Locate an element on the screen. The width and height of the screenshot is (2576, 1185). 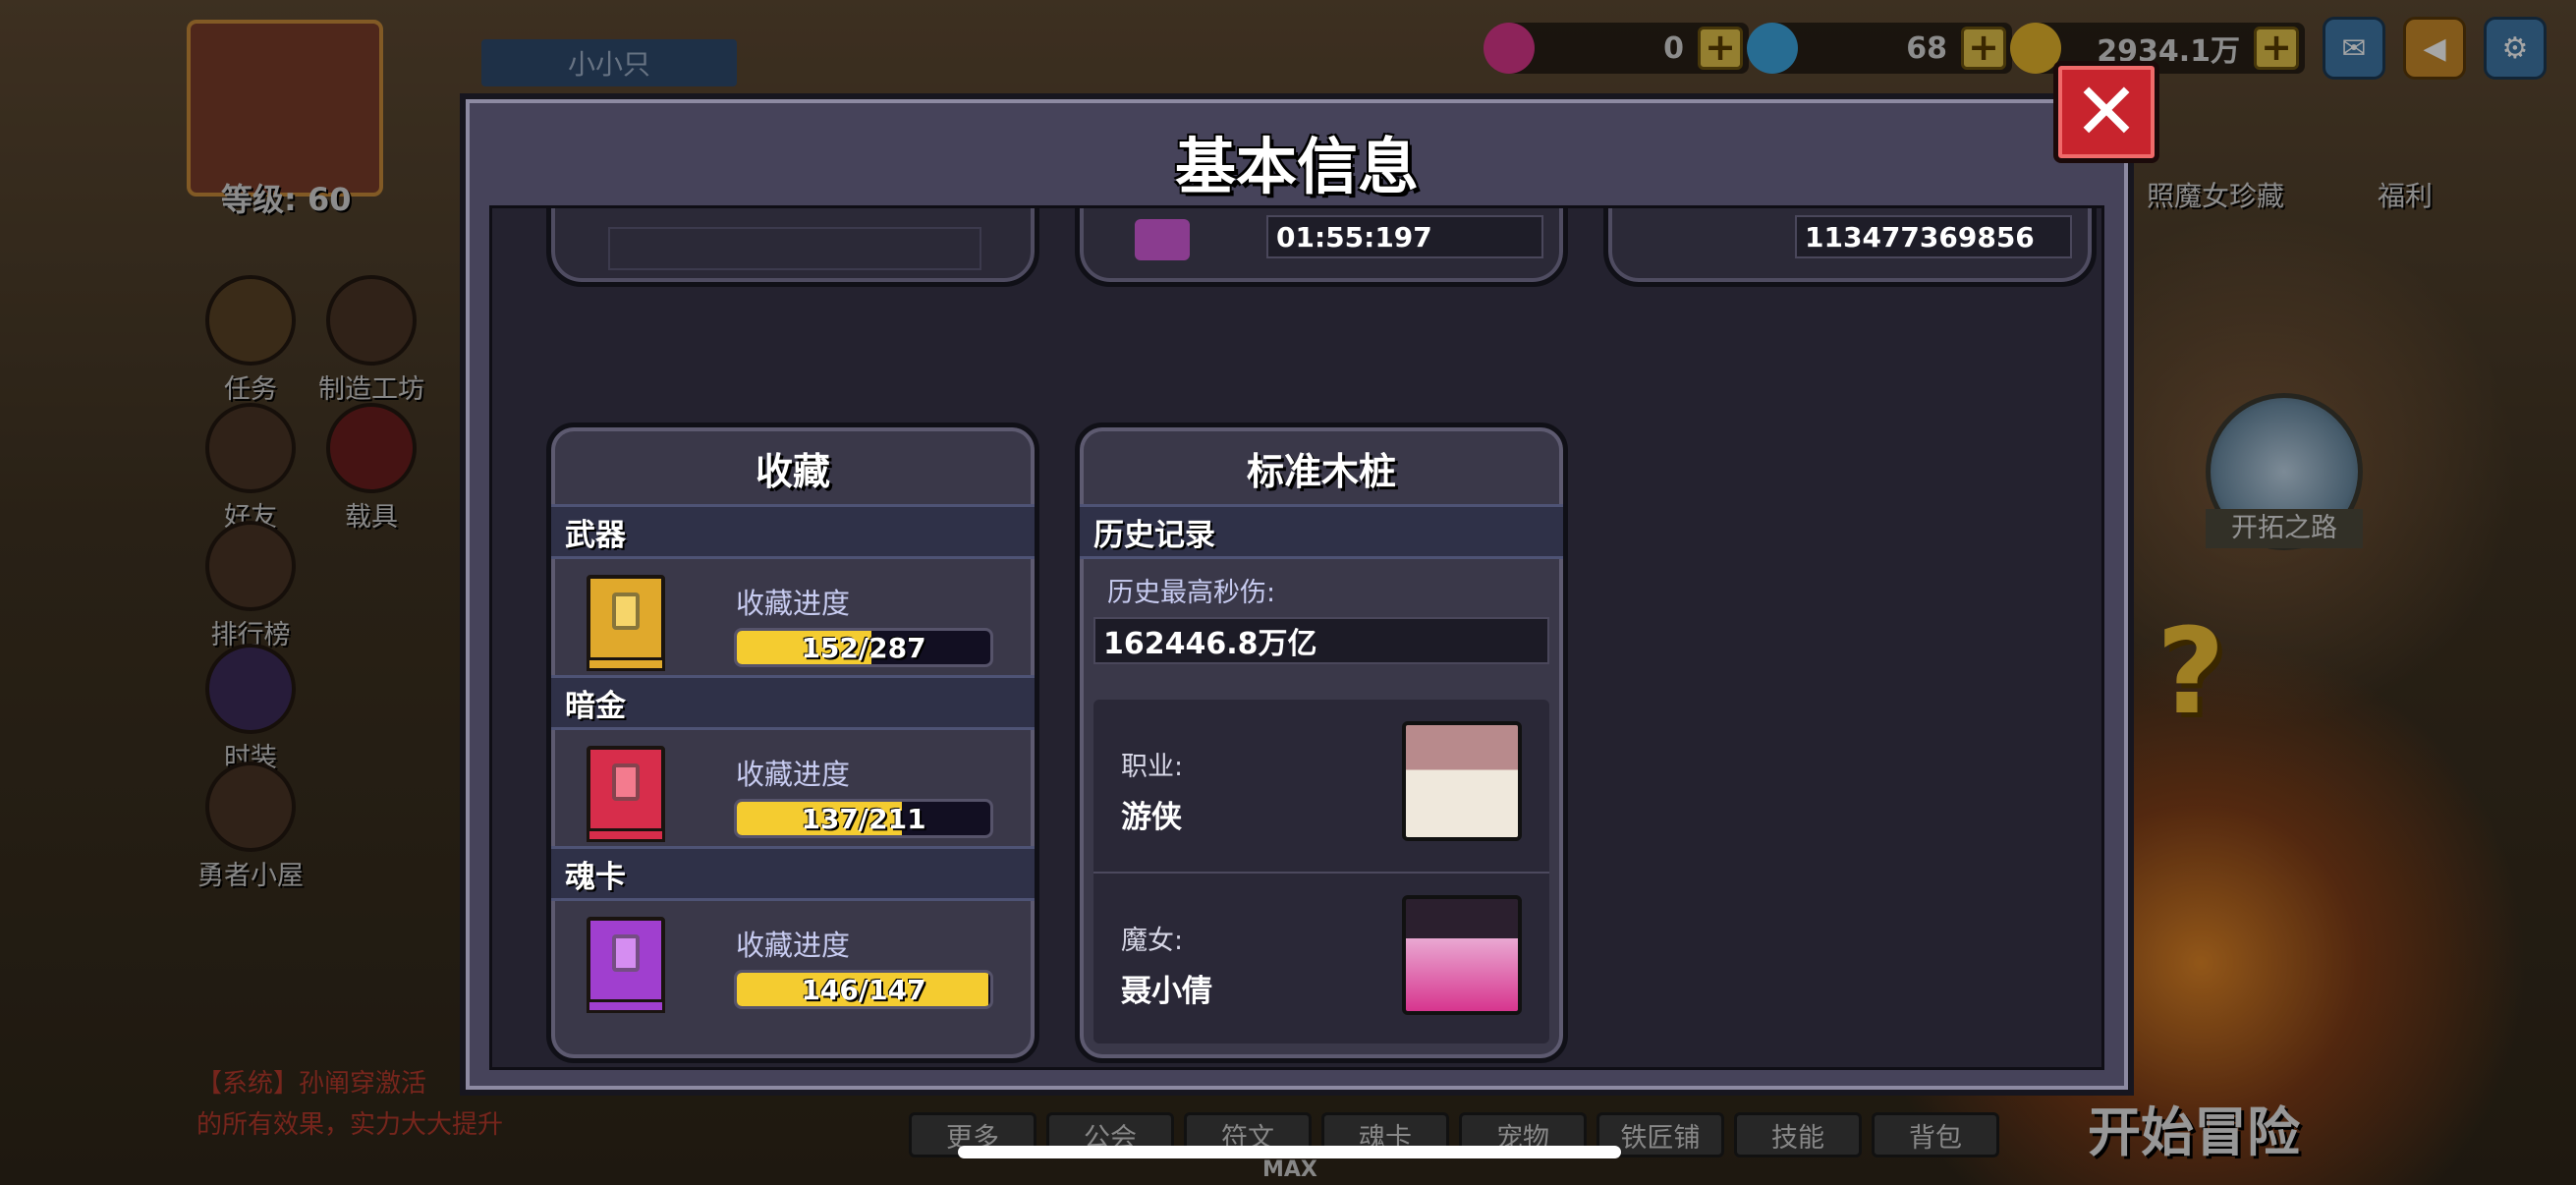
max-dps-value: 162446.8万亿 is located at coordinates (1321, 641).